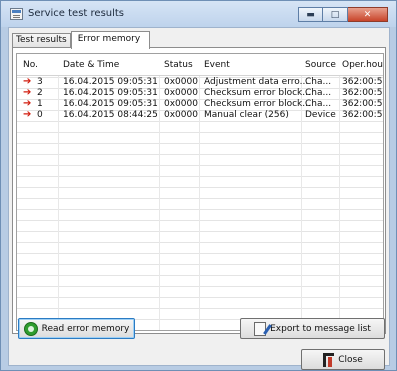 This screenshot has height=371, width=397. I want to click on tab-error-memory: Error memory, so click(110, 40).